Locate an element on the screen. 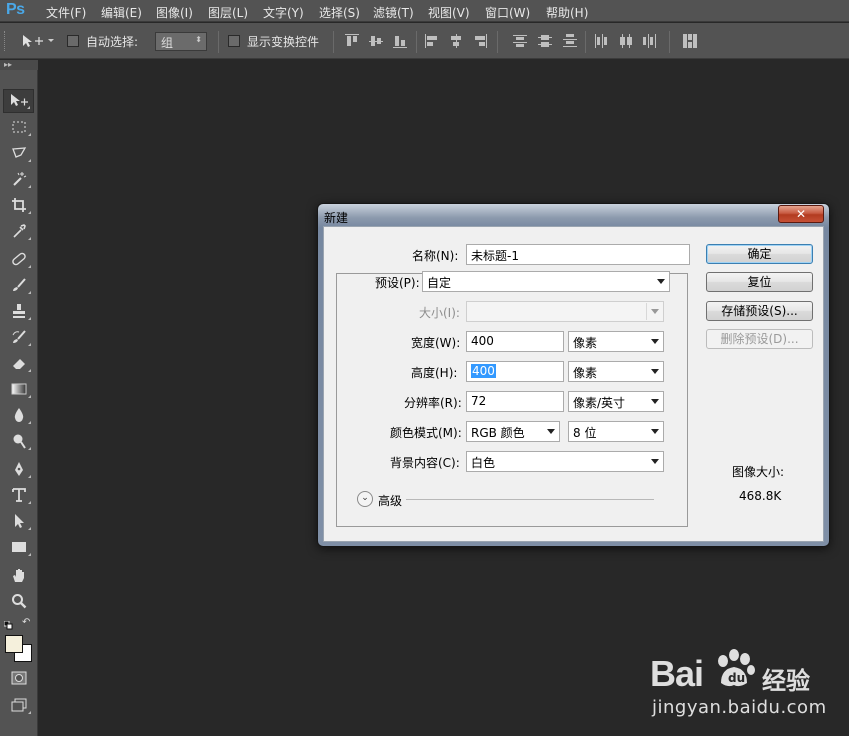 The height and width of the screenshot is (736, 849). blur-tool is located at coordinates (18, 415).